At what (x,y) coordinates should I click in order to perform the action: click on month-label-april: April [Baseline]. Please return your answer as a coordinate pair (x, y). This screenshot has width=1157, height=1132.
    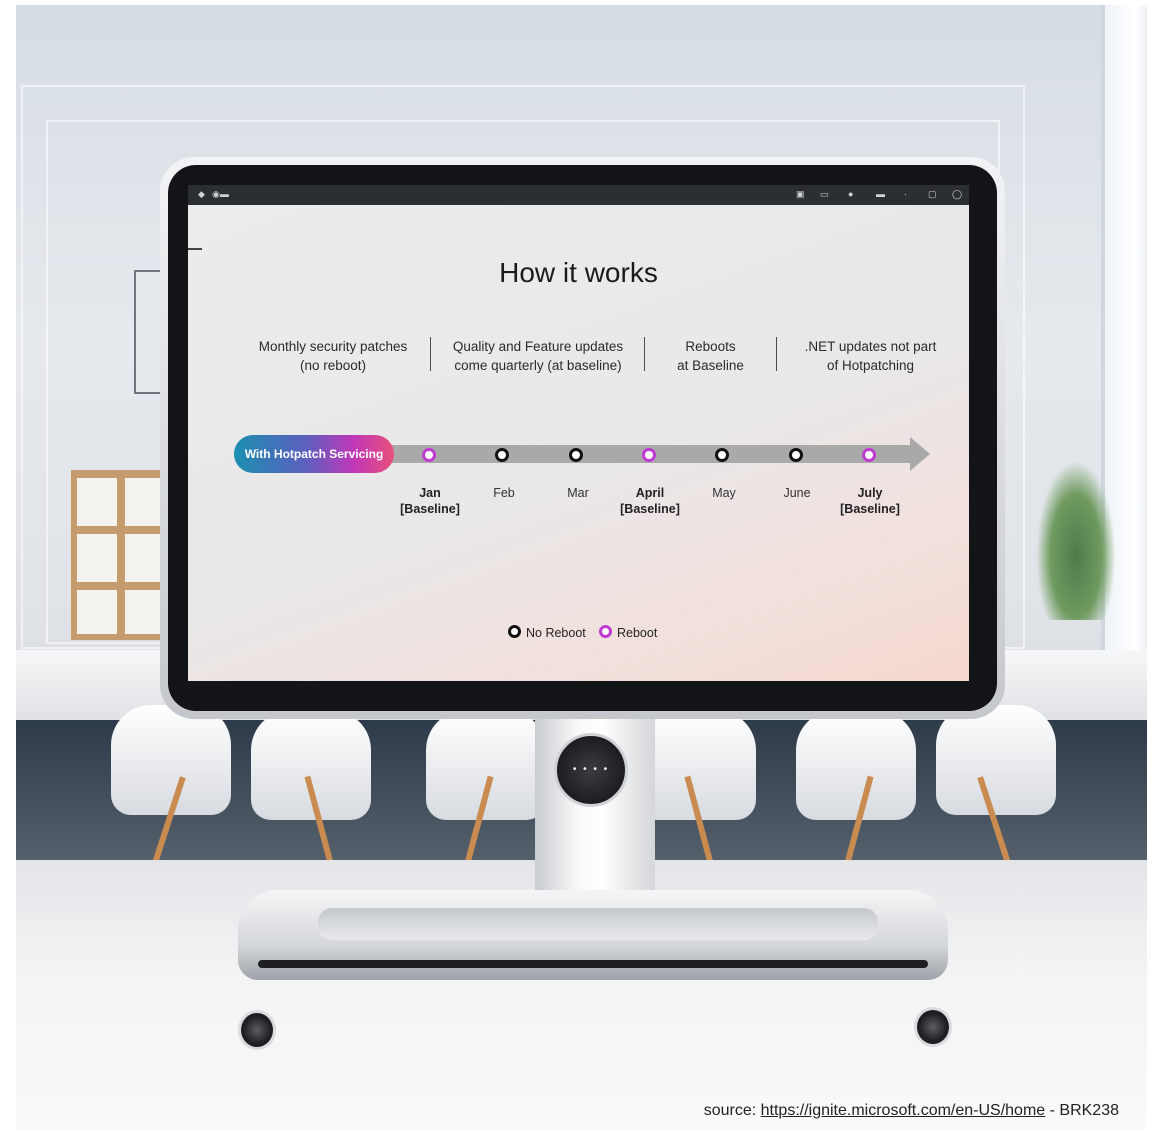
    Looking at the image, I should click on (650, 501).